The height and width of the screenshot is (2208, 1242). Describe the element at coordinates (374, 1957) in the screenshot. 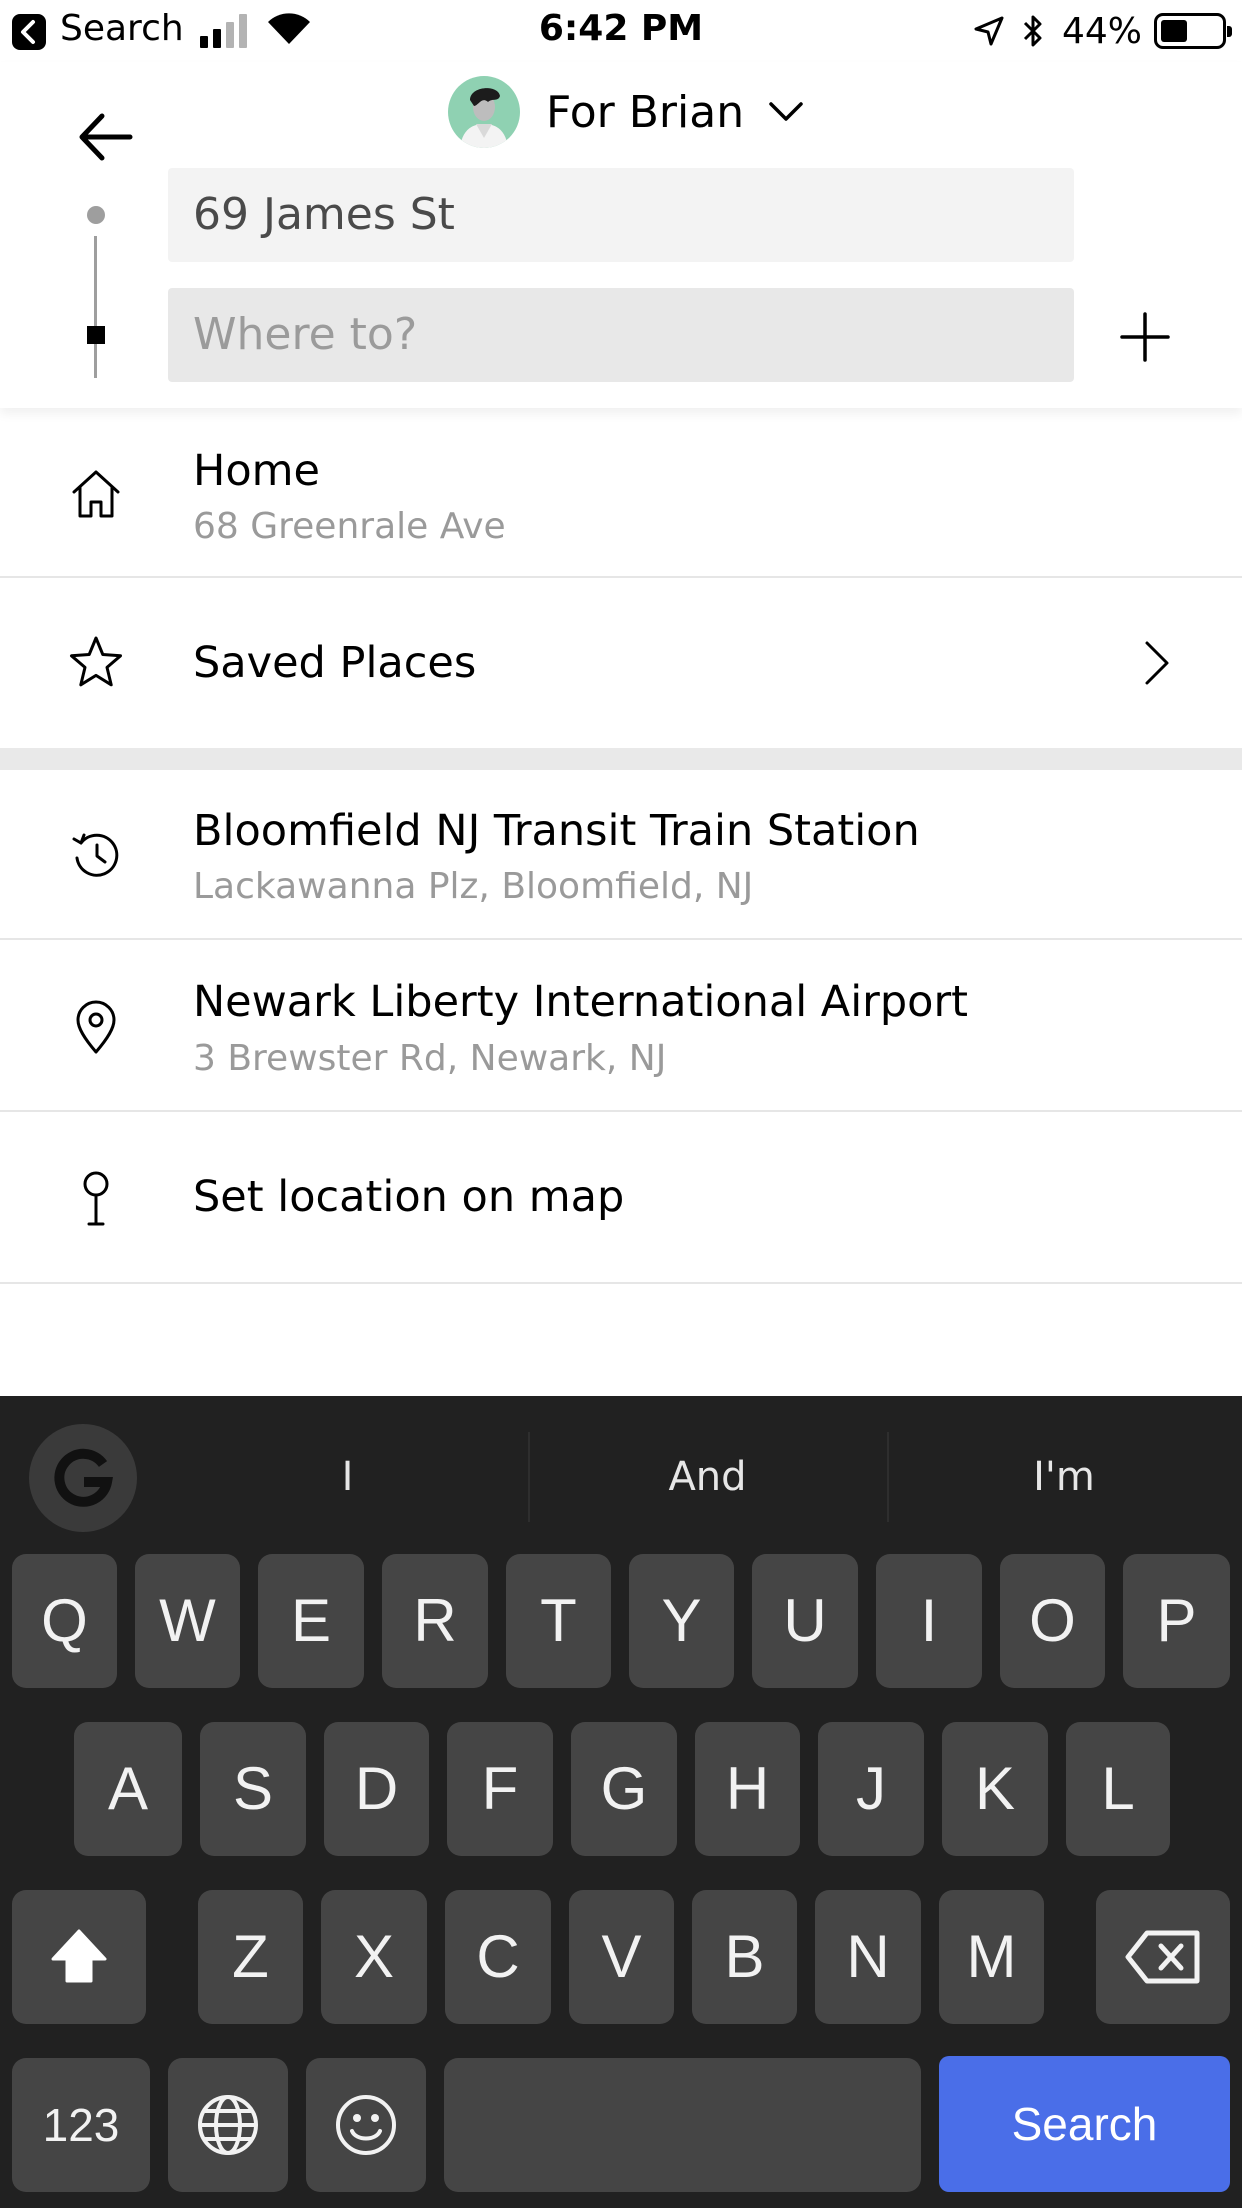

I see `key-x: X` at that location.